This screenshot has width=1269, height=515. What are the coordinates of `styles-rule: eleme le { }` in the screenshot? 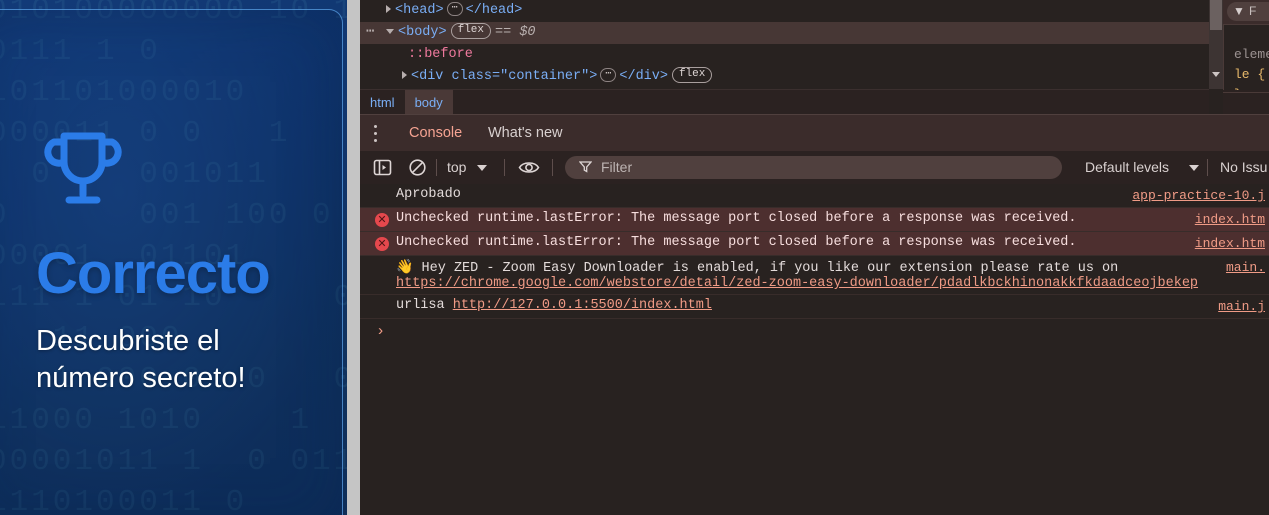 It's located at (1246, 57).